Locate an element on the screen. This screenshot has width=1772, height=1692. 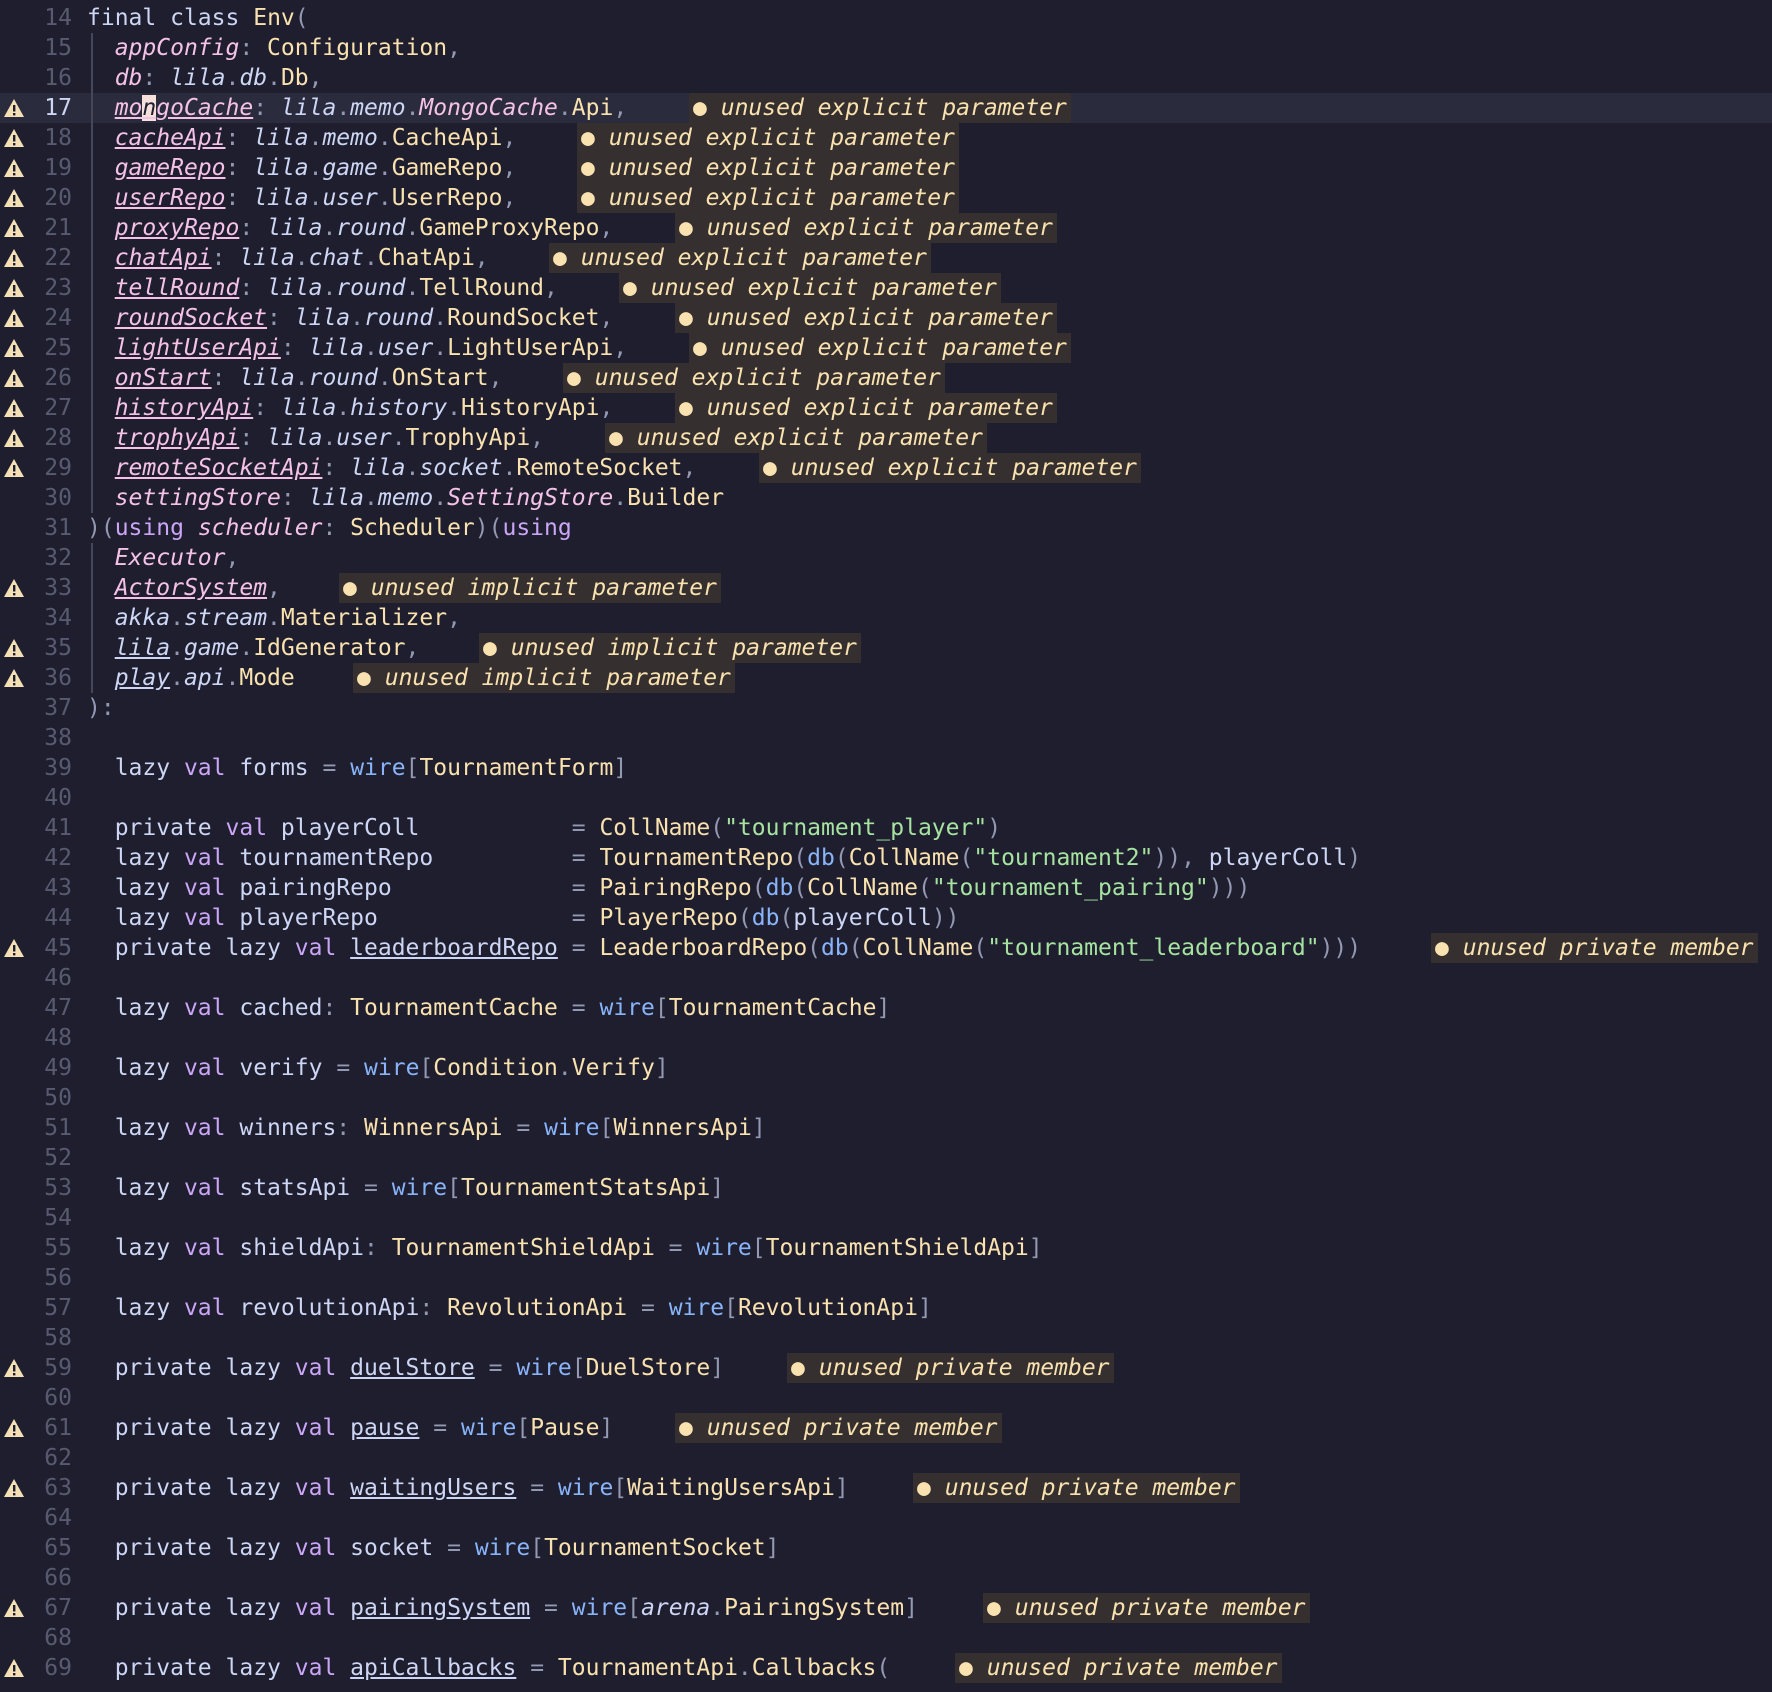
line-number: 22 is located at coordinates (58, 258).